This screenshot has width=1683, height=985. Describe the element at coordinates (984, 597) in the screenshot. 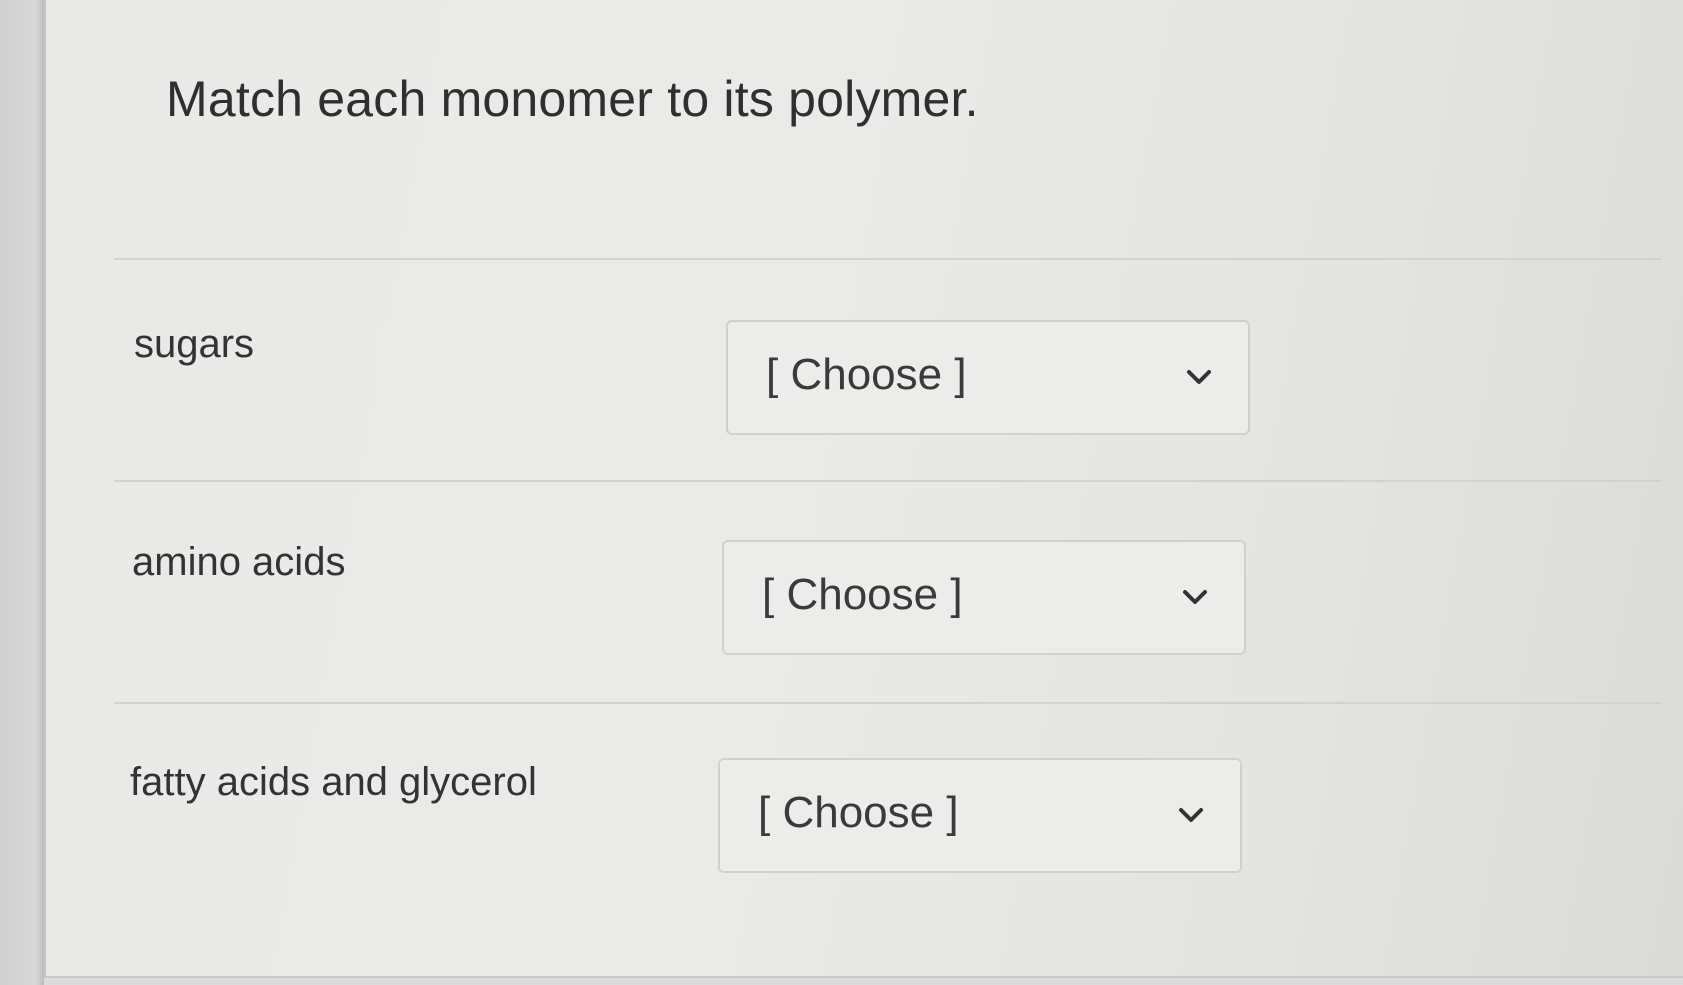

I see `polymer-select-amino-acids: [ Choose ]` at that location.